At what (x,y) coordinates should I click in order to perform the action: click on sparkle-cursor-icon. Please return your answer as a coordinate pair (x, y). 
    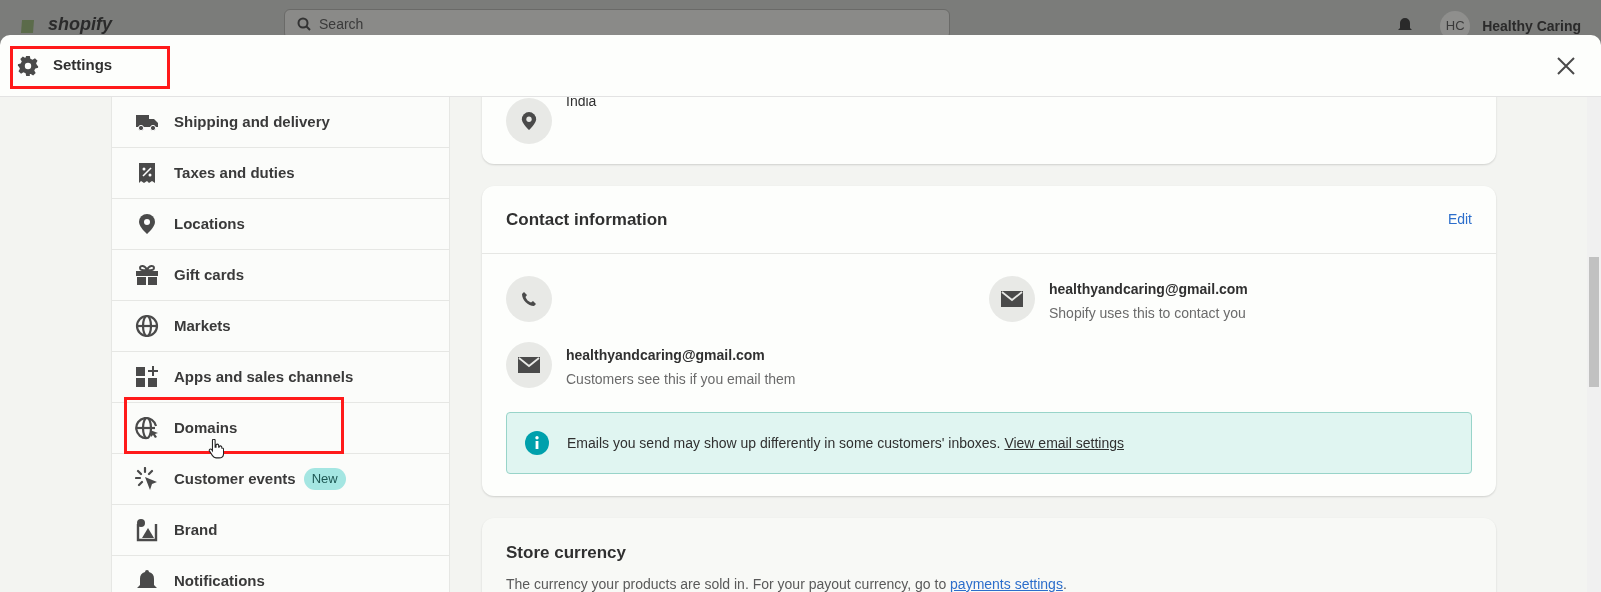
    Looking at the image, I should click on (147, 479).